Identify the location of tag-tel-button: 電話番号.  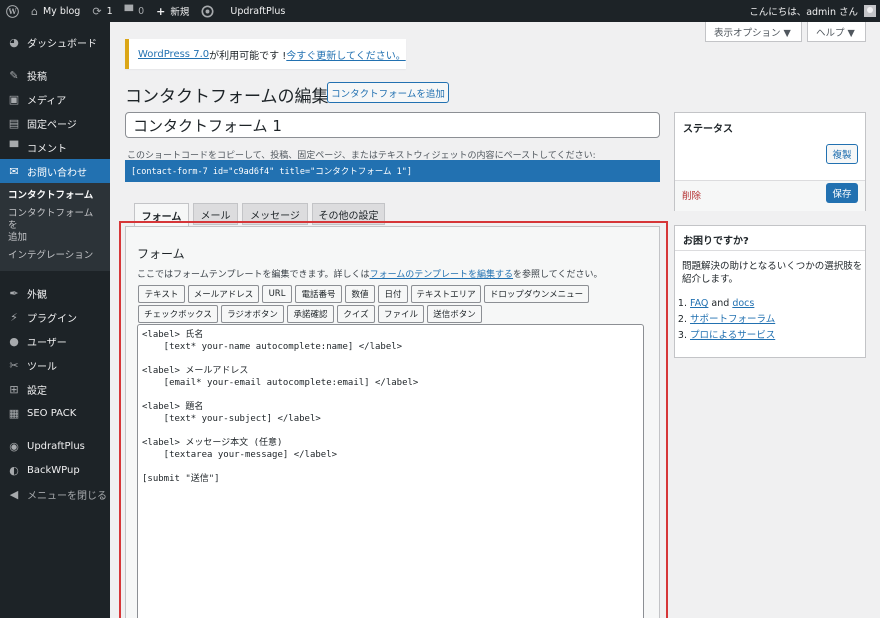
(318, 294).